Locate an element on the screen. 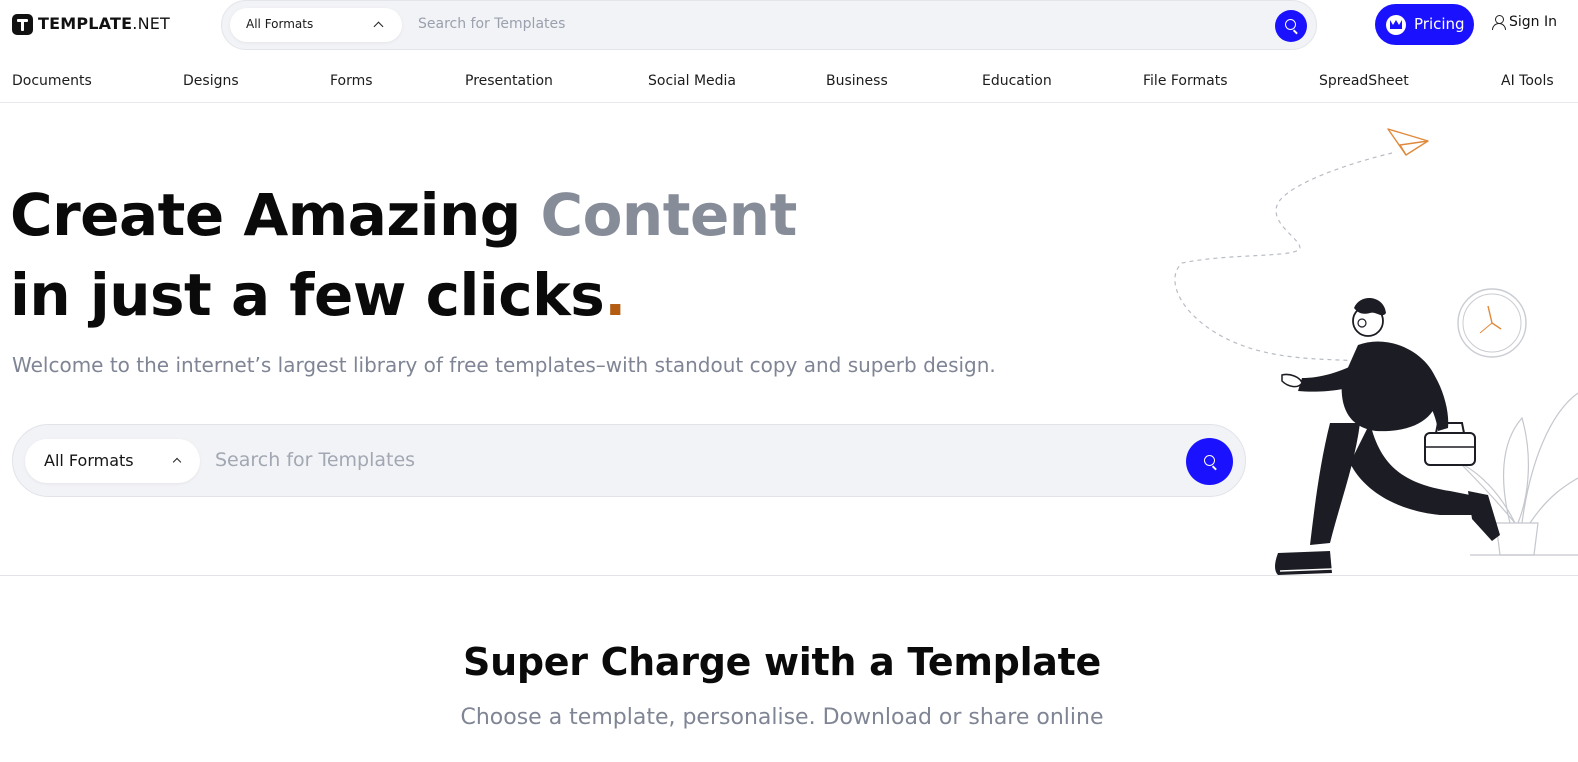  paper-plane-icon is located at coordinates (1408, 142).